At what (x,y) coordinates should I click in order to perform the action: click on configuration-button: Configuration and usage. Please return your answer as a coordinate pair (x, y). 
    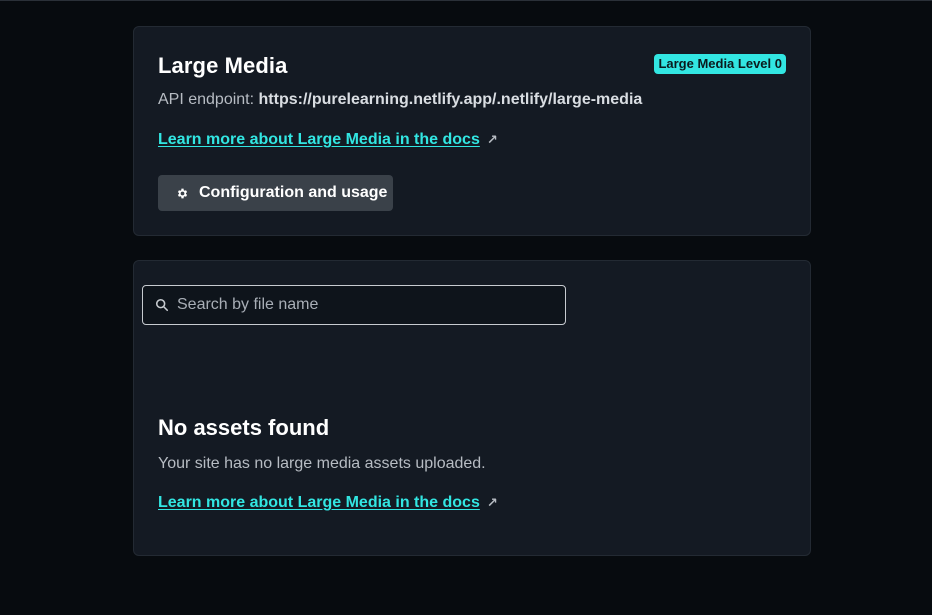
    Looking at the image, I should click on (275, 193).